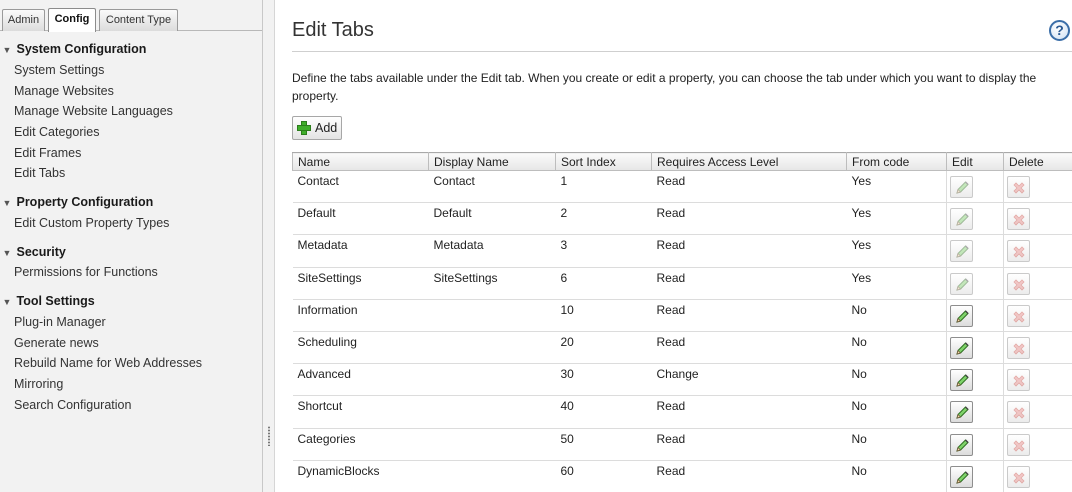 This screenshot has width=1072, height=492. Describe the element at coordinates (93, 111) in the screenshot. I see `nav-item-manage-website-languages: Manage Website Languages` at that location.